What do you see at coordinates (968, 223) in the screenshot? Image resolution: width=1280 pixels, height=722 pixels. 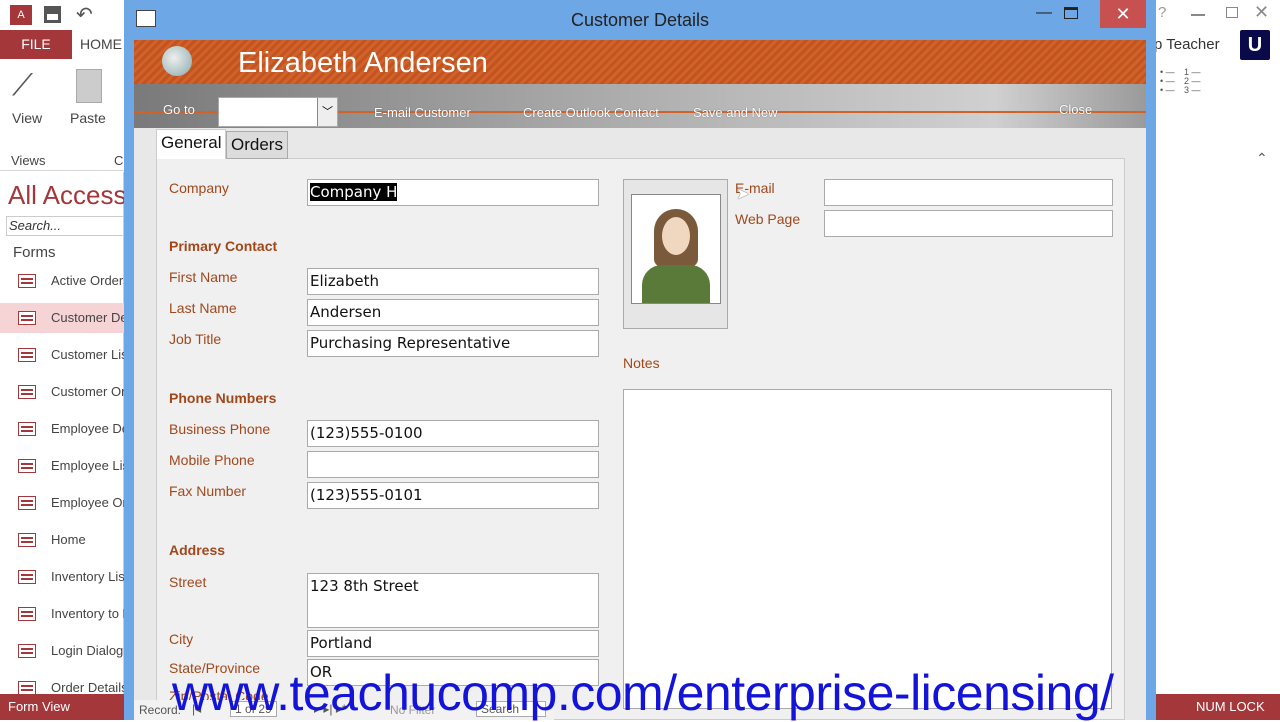 I see `web-page-field` at bounding box center [968, 223].